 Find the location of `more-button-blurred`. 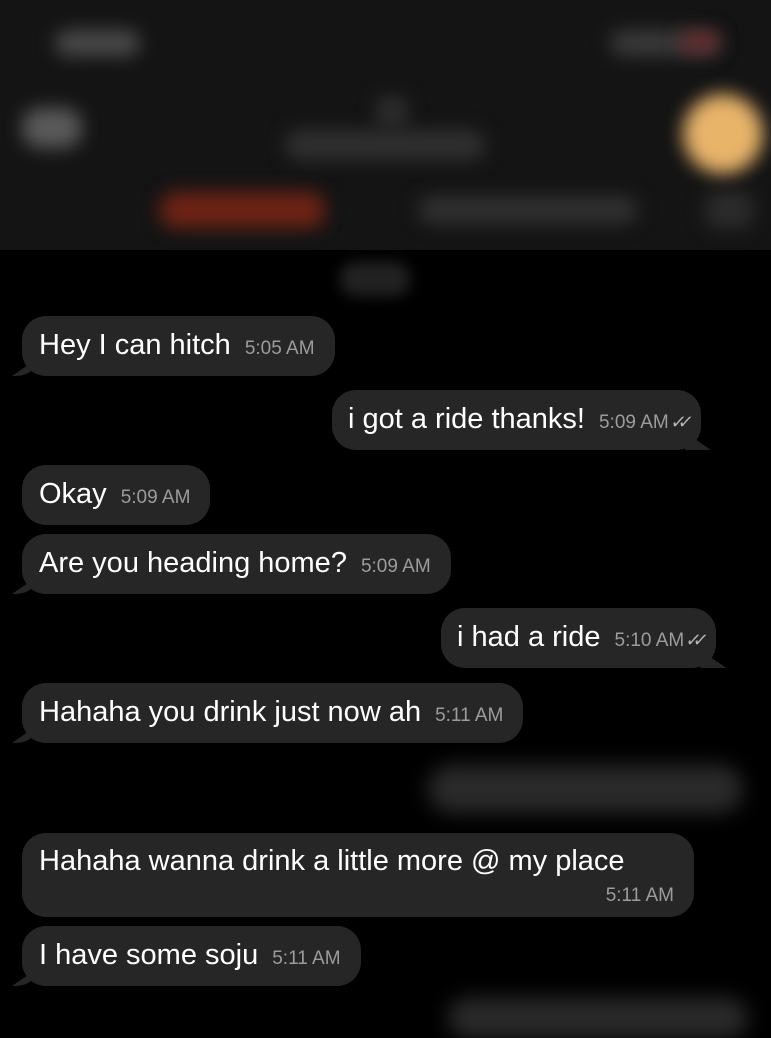

more-button-blurred is located at coordinates (729, 210).